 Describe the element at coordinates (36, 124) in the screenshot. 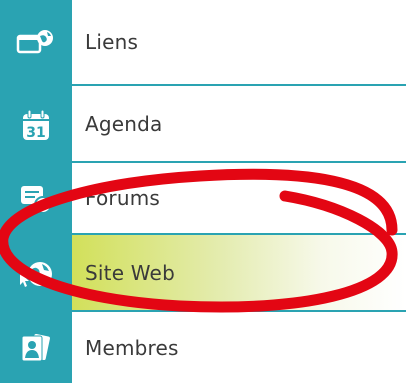

I see `calendar-31-icon: 31` at that location.